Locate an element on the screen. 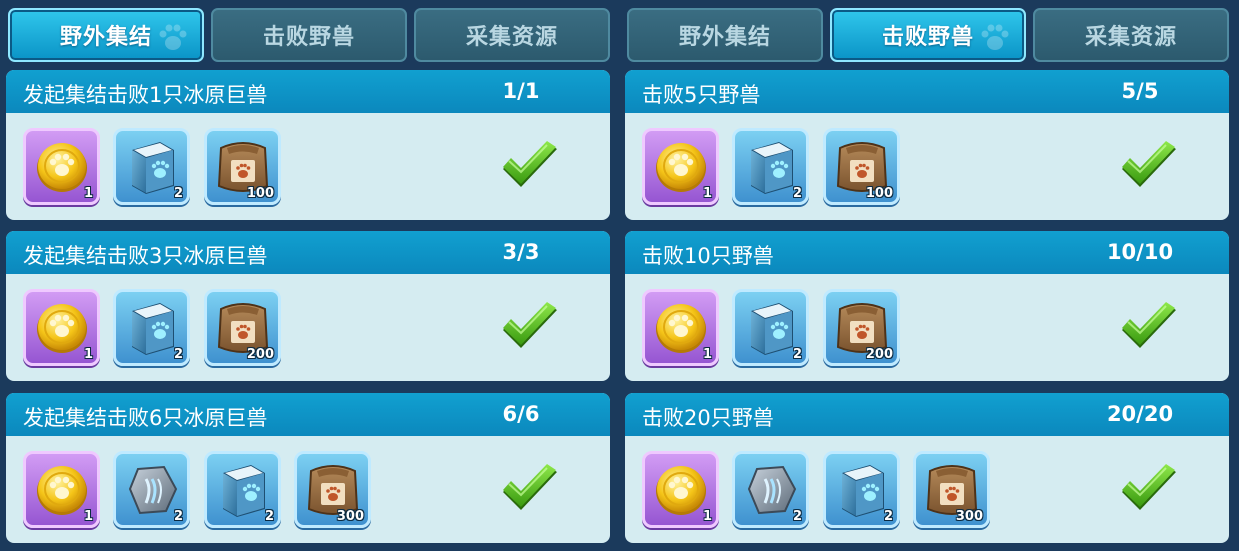  task-progress: 5/5 is located at coordinates (1140, 91).